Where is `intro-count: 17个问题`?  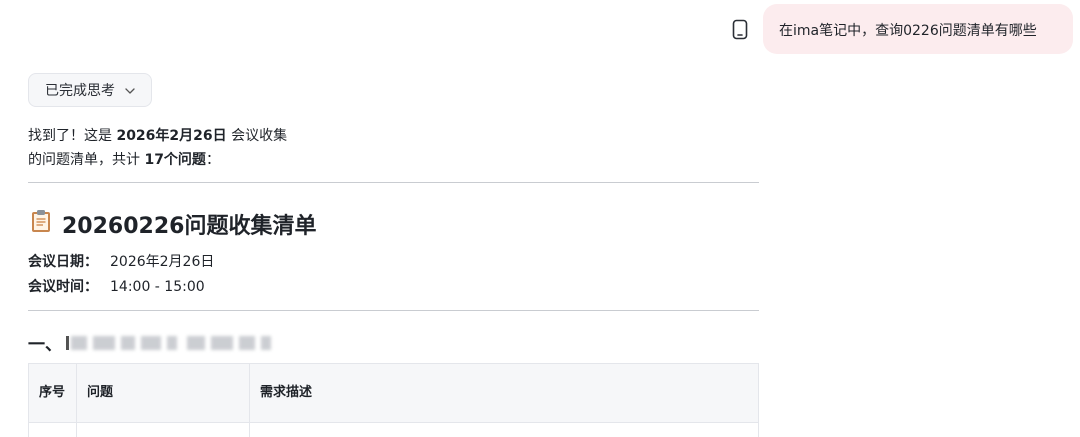 intro-count: 17个问题 is located at coordinates (175, 160).